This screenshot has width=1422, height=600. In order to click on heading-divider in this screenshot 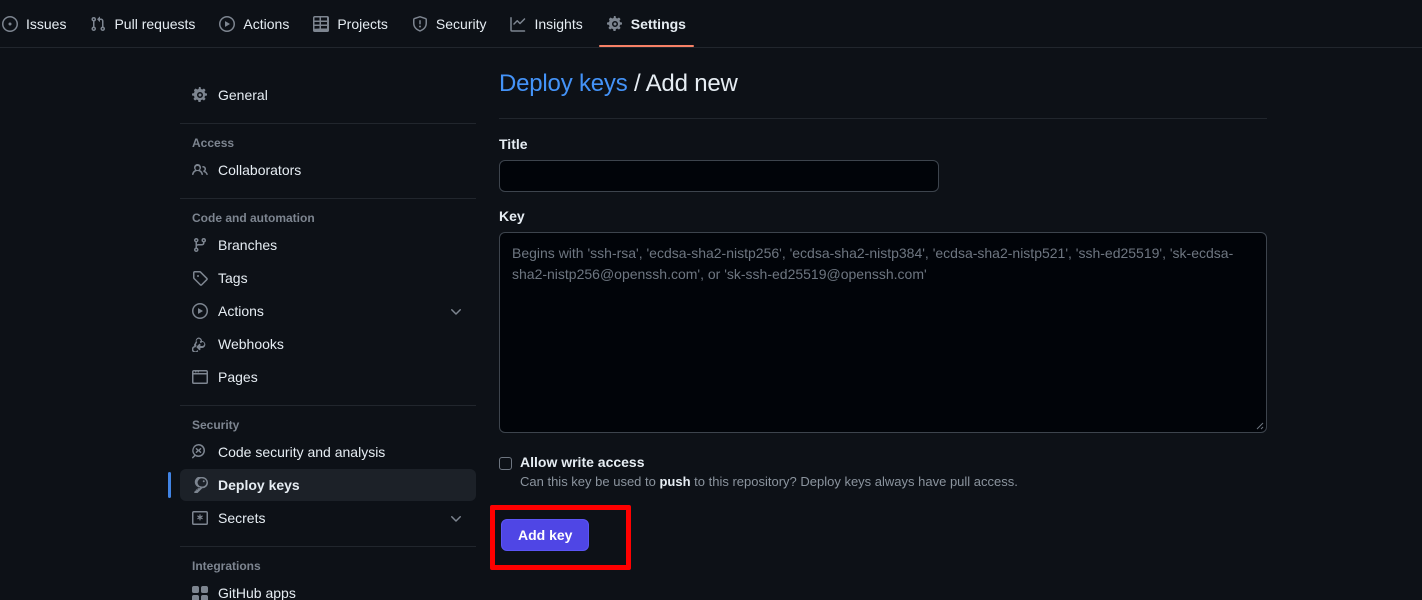, I will do `click(883, 119)`.